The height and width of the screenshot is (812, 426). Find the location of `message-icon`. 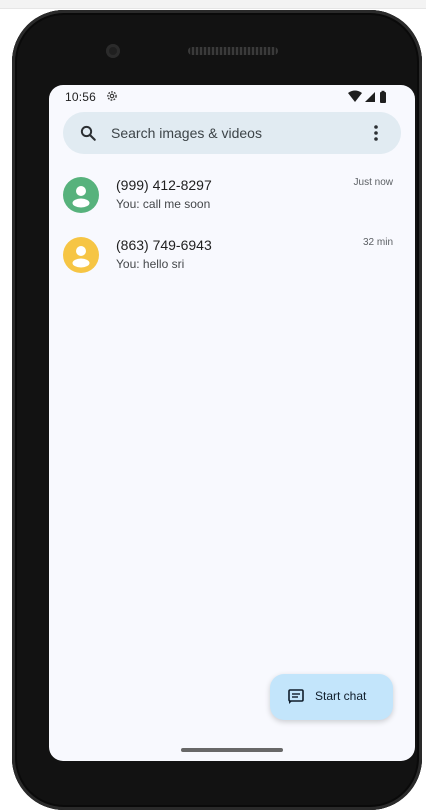

message-icon is located at coordinates (296, 696).